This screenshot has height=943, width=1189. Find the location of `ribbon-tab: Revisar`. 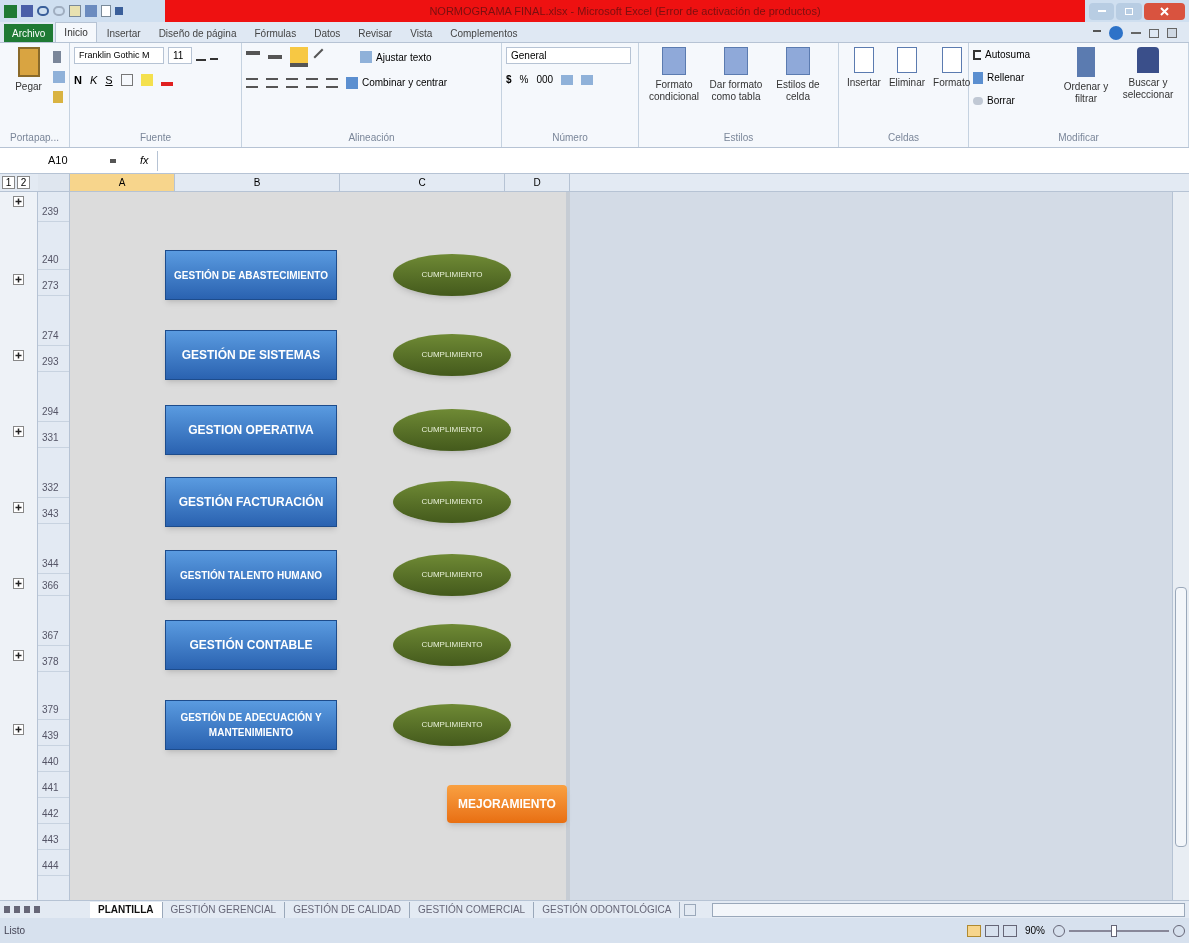

ribbon-tab: Revisar is located at coordinates (375, 33).